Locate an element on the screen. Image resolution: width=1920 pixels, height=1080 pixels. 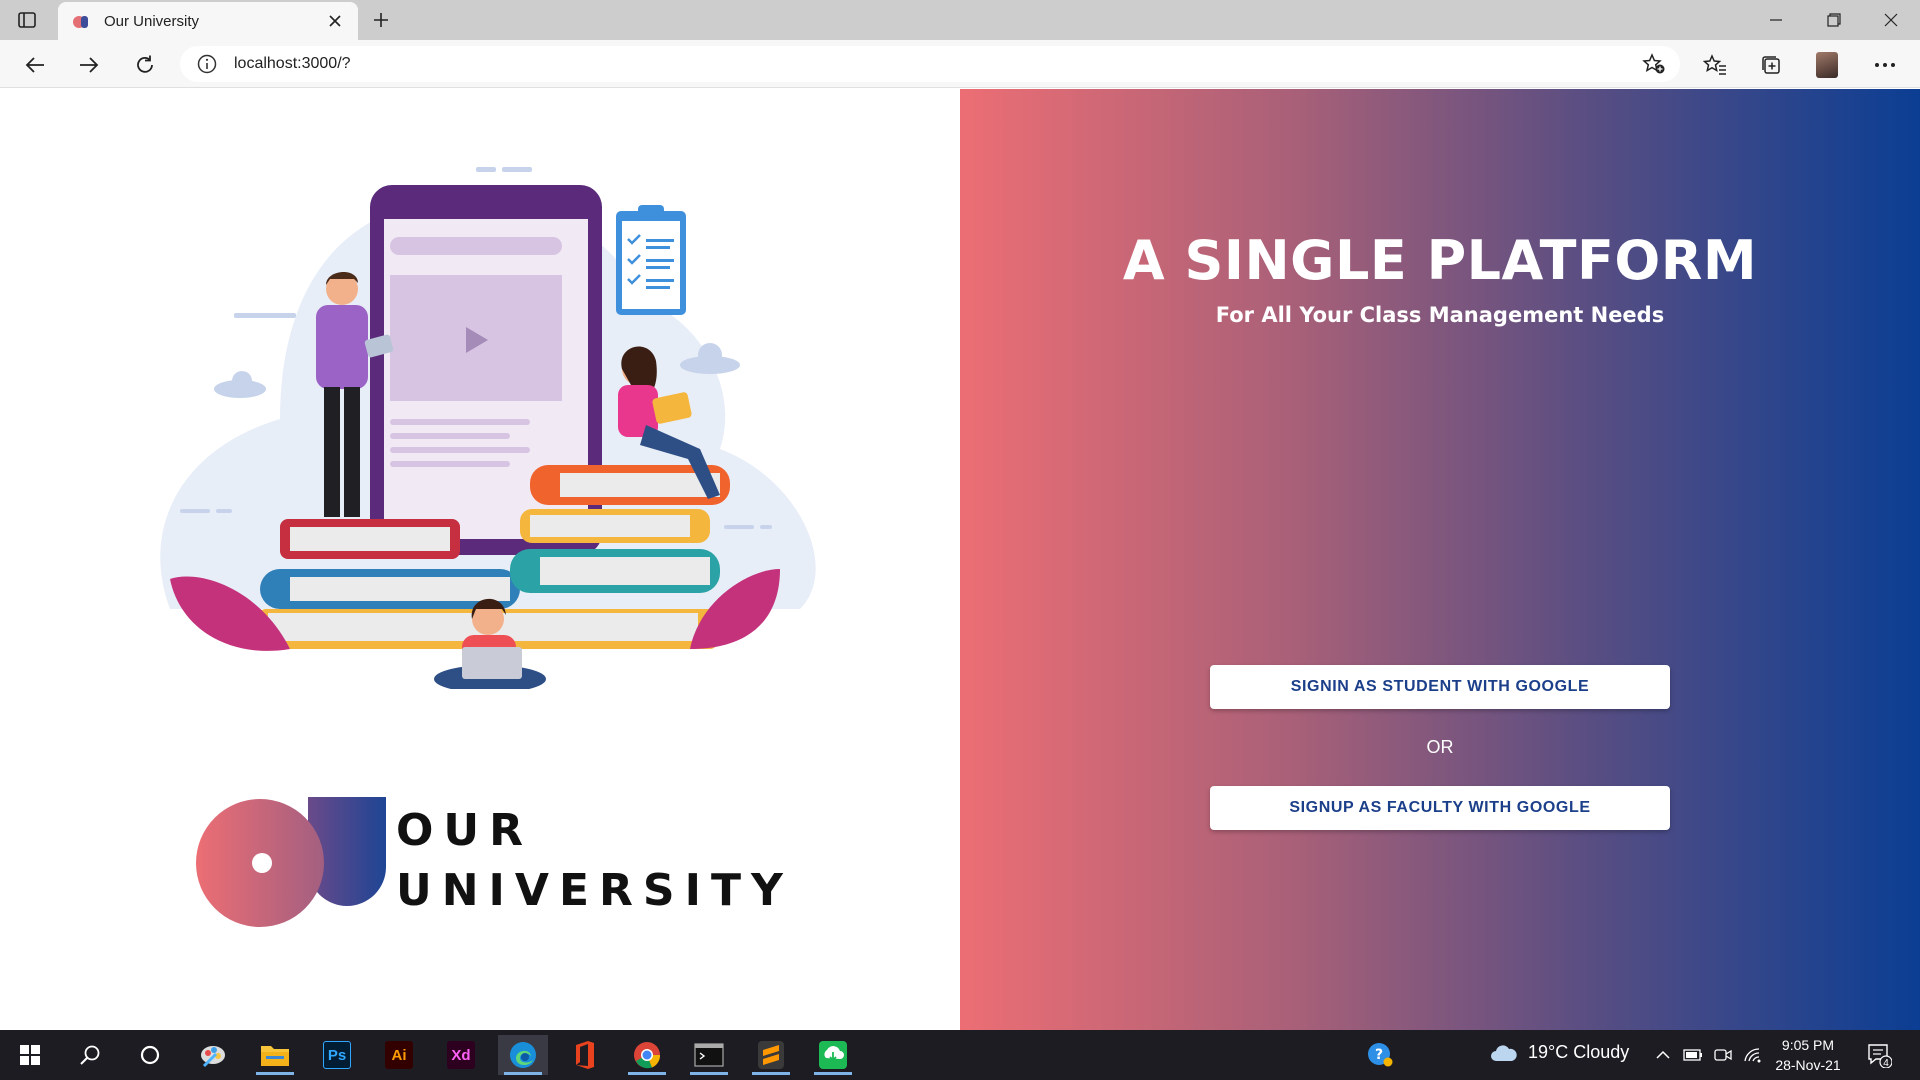
tab-title: Our University is located at coordinates (152, 21).